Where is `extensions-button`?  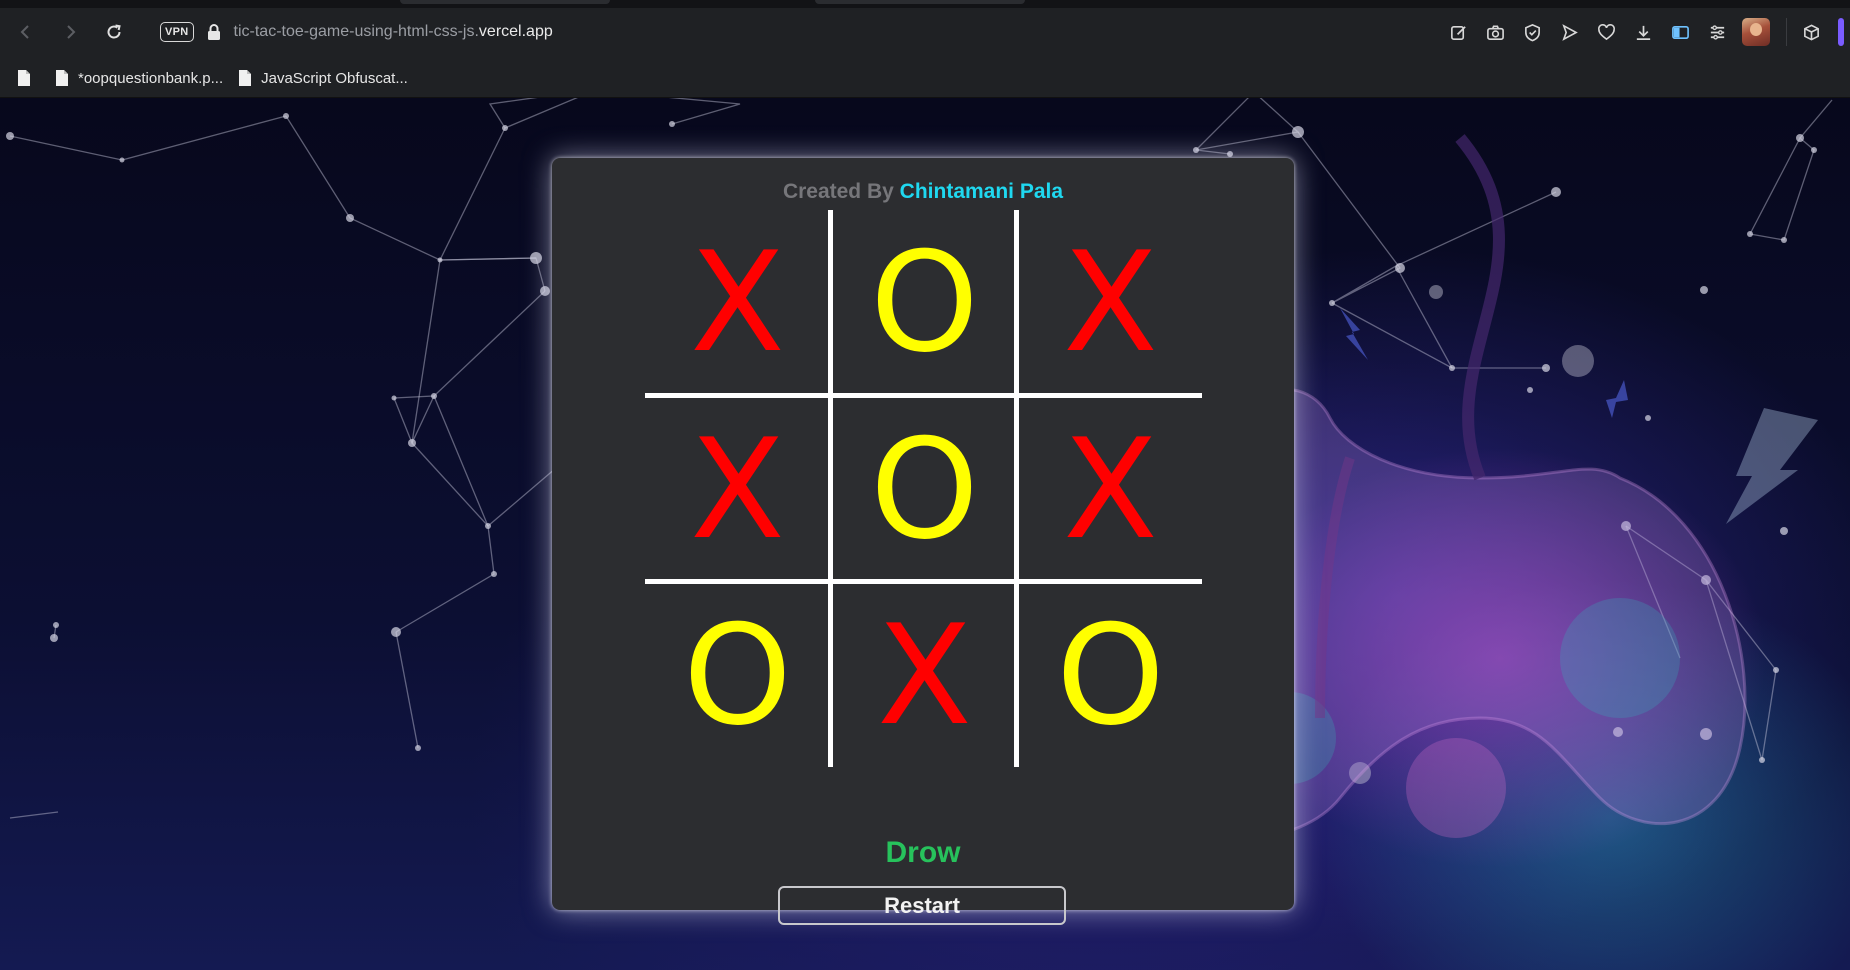
extensions-button is located at coordinates (1811, 32).